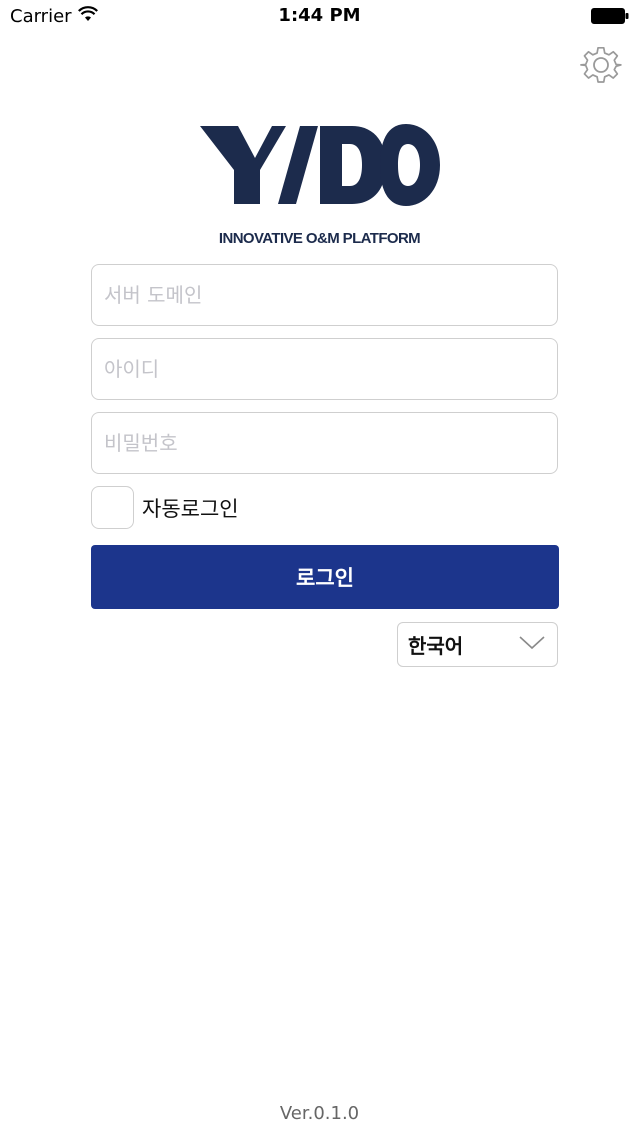 The image size is (639, 1136). Describe the element at coordinates (477, 644) in the screenshot. I see `language-select: 한국어` at that location.